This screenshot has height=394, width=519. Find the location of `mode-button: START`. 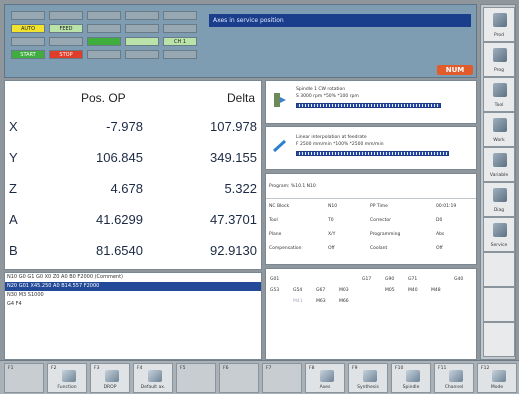

mode-button: START is located at coordinates (28, 54).